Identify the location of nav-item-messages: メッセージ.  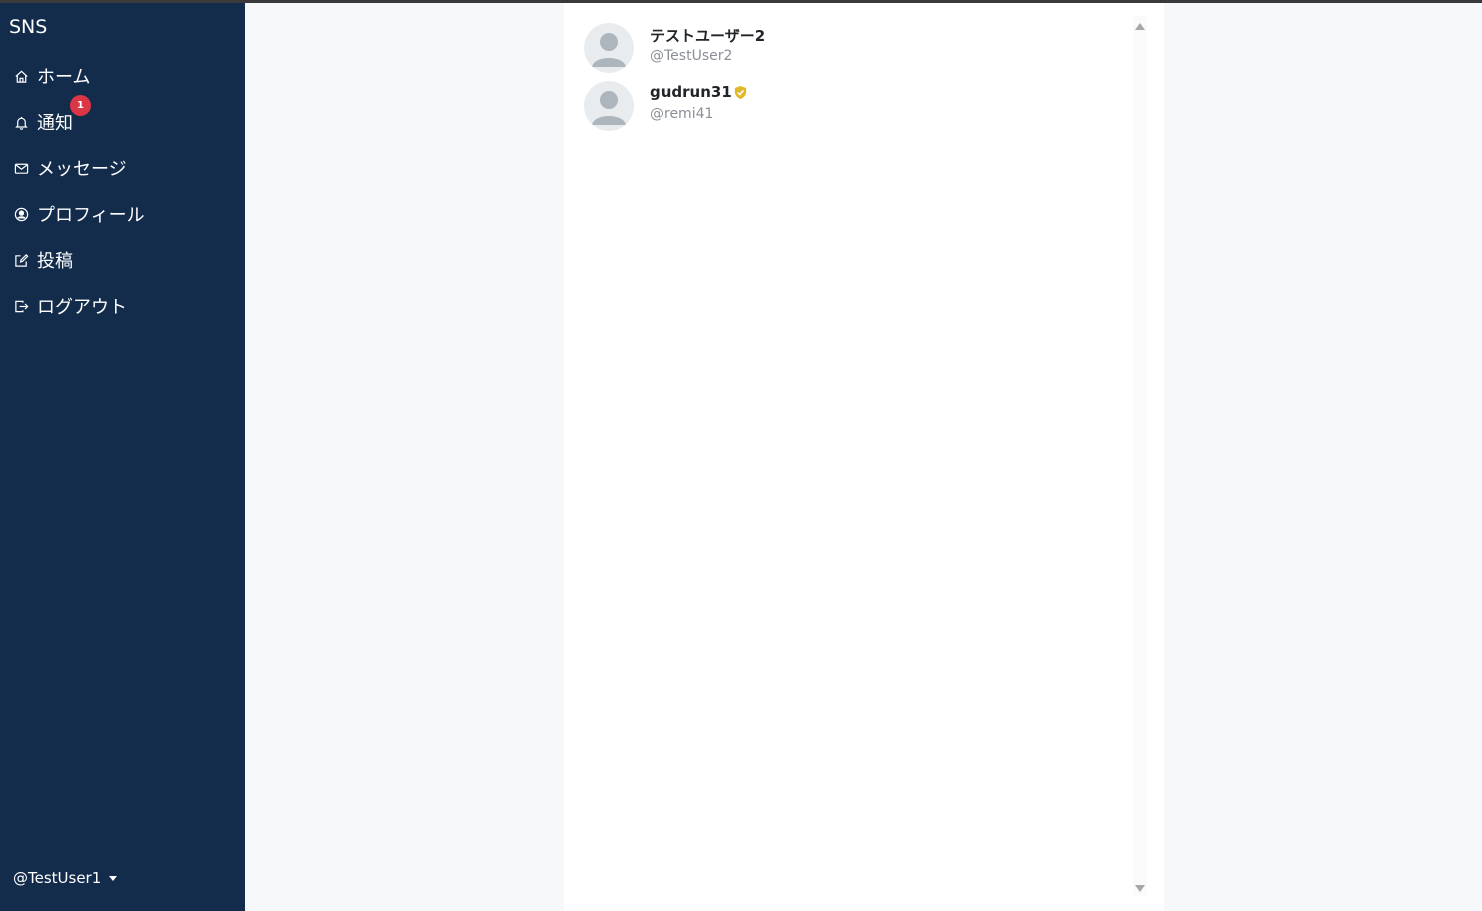
(70, 168).